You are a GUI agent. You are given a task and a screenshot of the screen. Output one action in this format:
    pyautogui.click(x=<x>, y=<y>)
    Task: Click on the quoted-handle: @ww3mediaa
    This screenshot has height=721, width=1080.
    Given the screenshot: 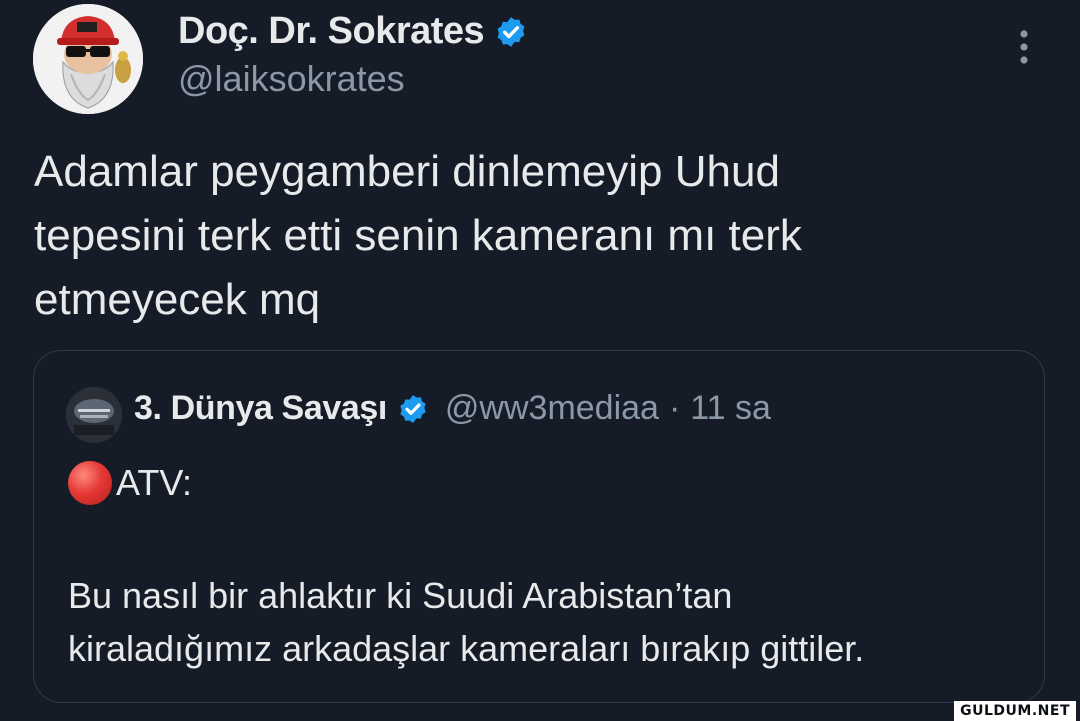 What is the action you would take?
    pyautogui.click(x=552, y=408)
    